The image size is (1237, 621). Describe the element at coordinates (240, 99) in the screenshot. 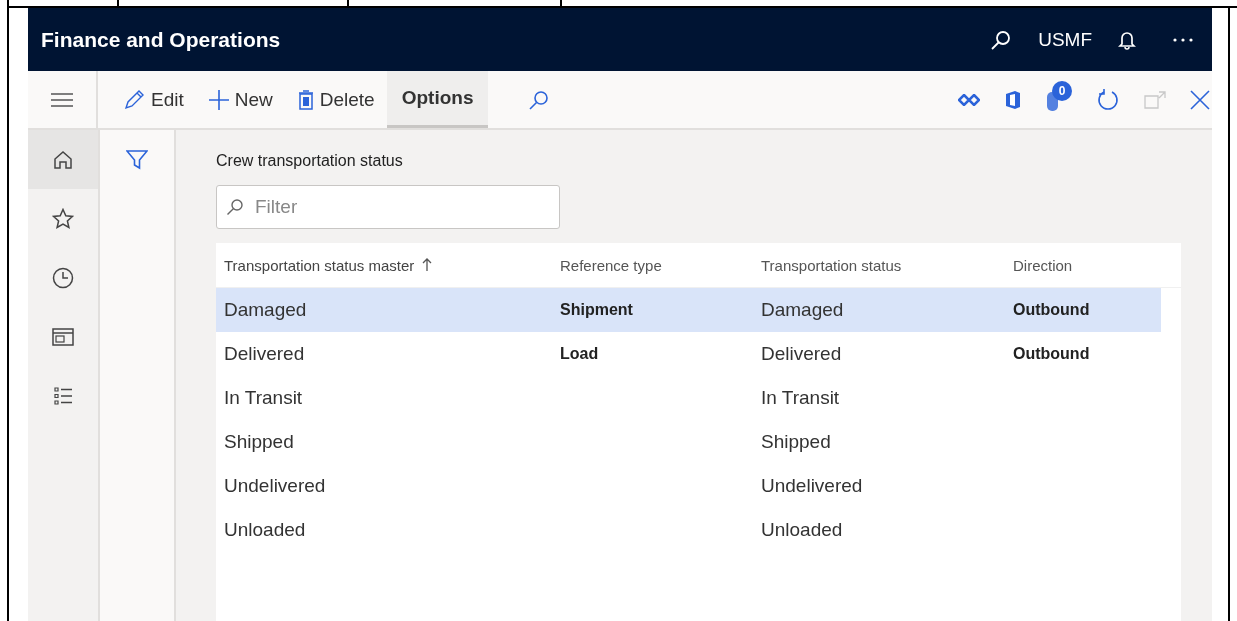

I see `toolbar-button: New` at that location.